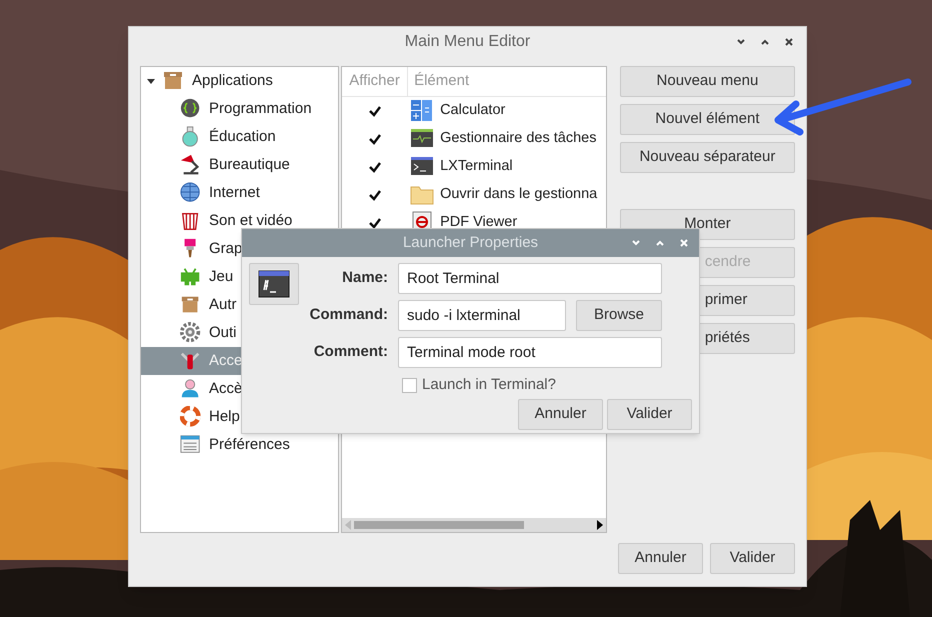 This screenshot has height=617, width=932. What do you see at coordinates (151, 81) in the screenshot?
I see `expander-icon` at bounding box center [151, 81].